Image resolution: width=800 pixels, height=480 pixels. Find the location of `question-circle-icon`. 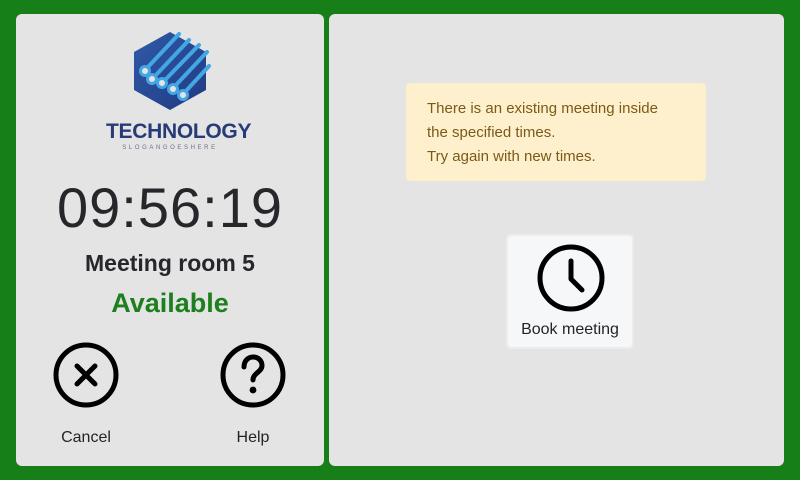

question-circle-icon is located at coordinates (253, 375).